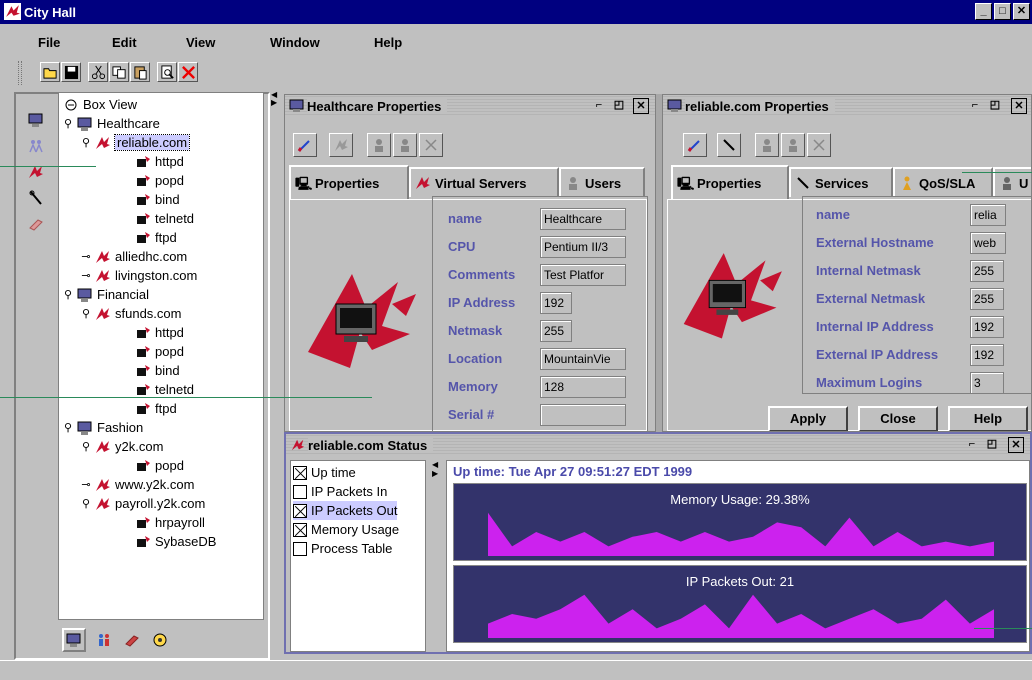  Describe the element at coordinates (988, 418) in the screenshot. I see `help-button: Help` at that location.